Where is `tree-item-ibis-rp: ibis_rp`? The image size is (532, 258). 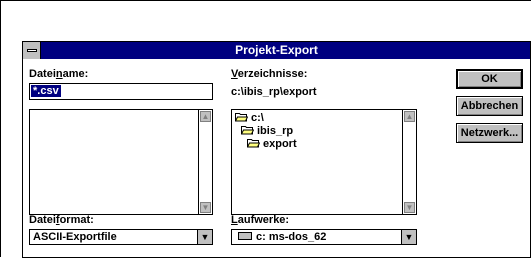
tree-item-ibis-rp: ibis_rp is located at coordinates (267, 131).